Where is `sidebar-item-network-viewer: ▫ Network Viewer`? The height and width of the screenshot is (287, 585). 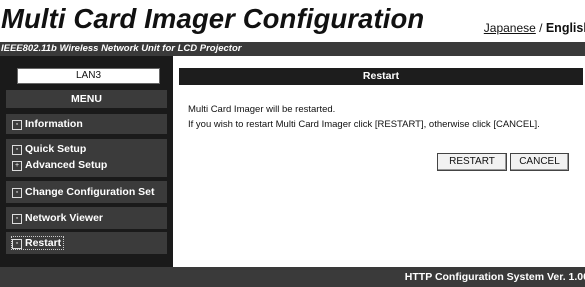 sidebar-item-network-viewer: ▫ Network Viewer is located at coordinates (86, 218).